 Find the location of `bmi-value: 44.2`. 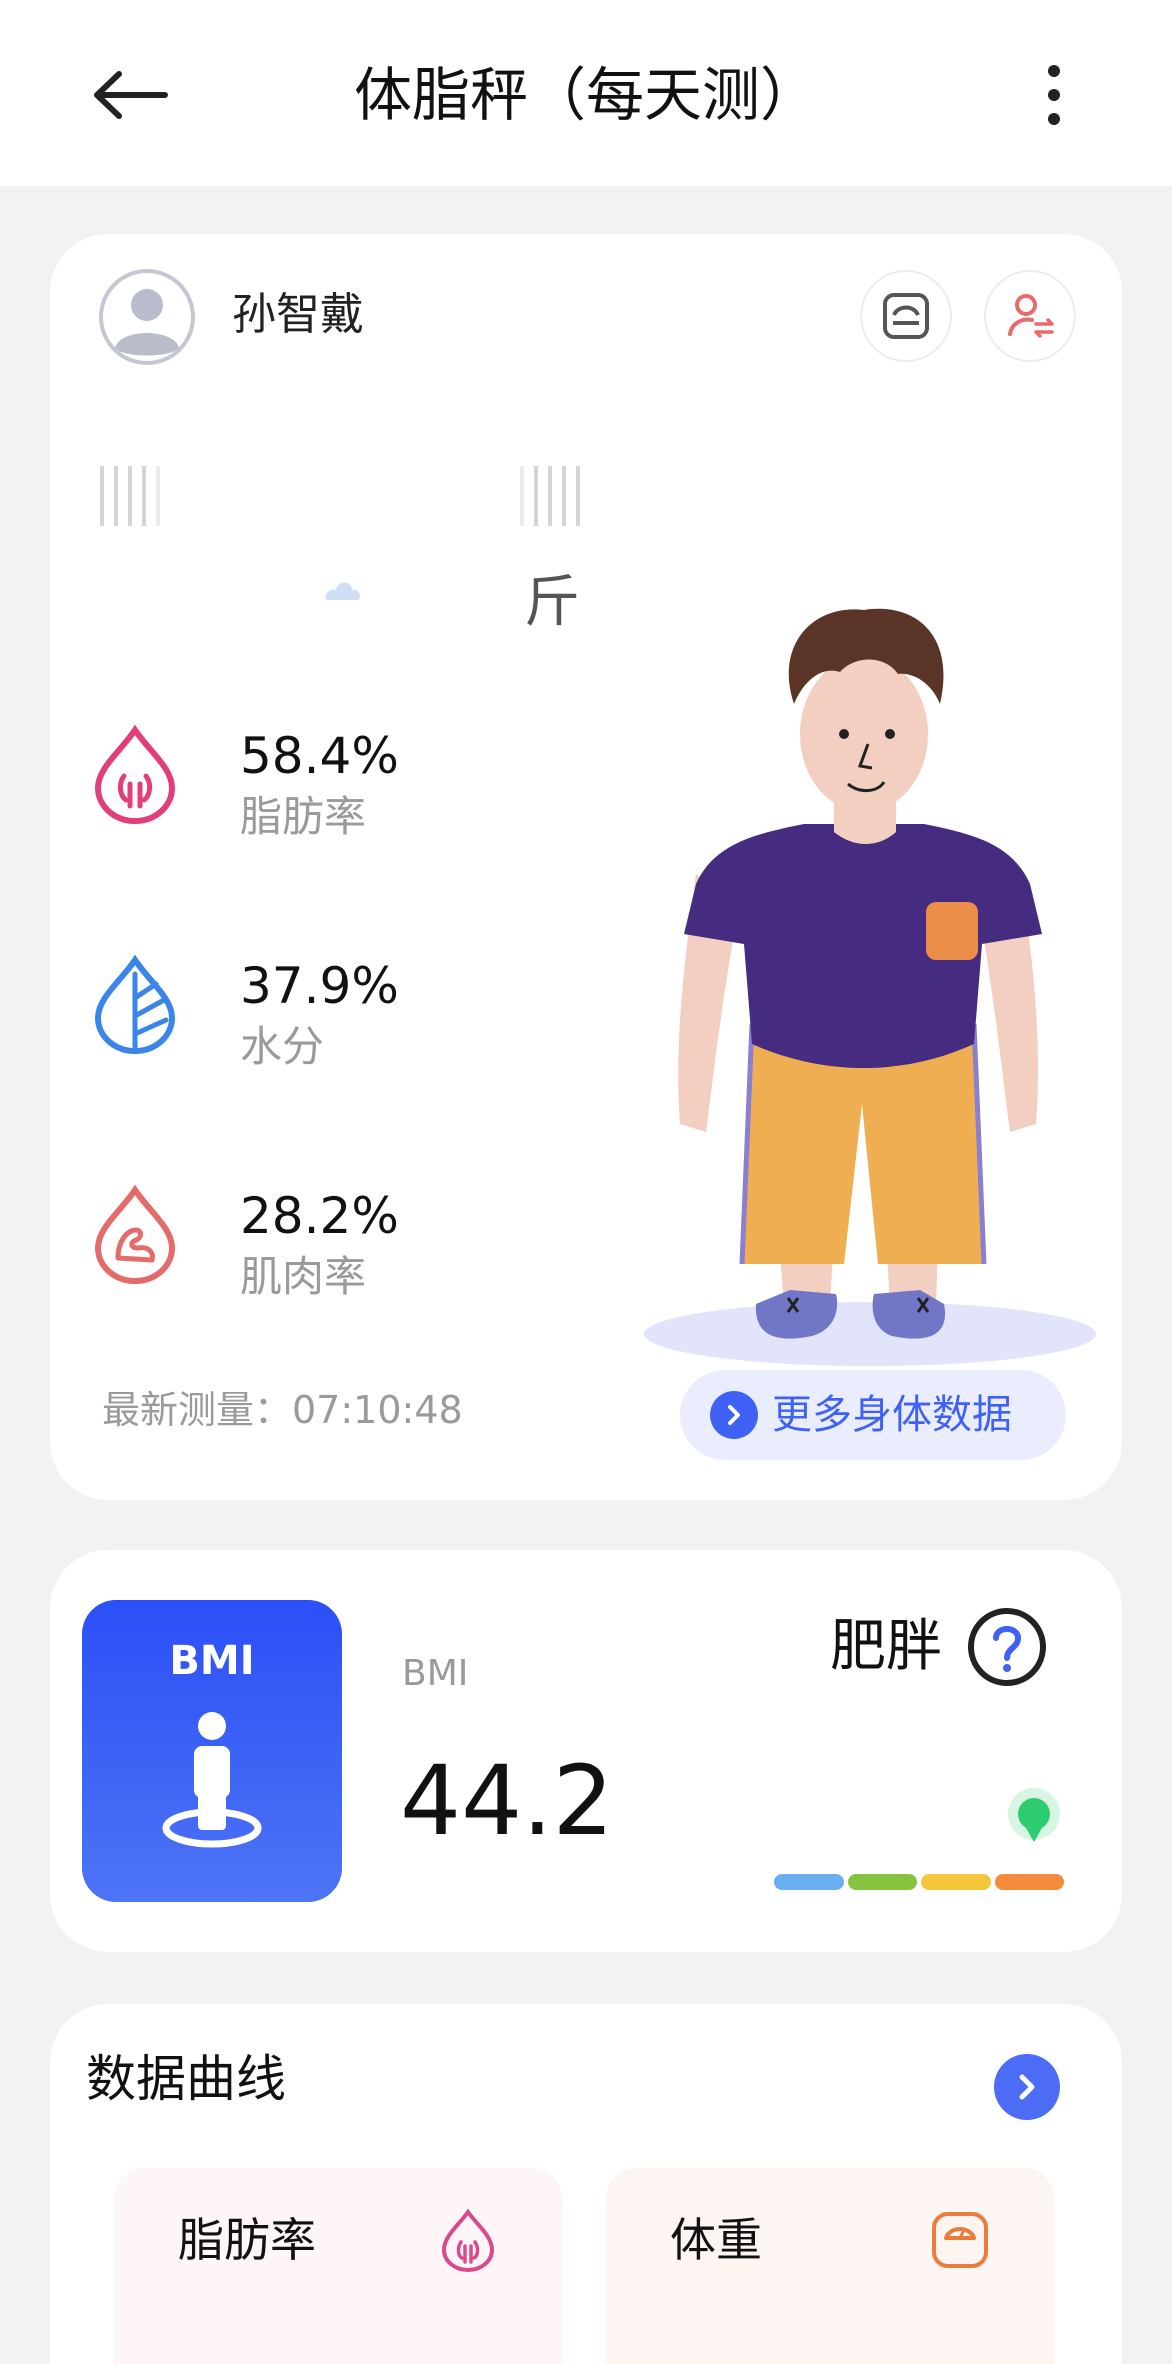

bmi-value: 44.2 is located at coordinates (507, 1801).